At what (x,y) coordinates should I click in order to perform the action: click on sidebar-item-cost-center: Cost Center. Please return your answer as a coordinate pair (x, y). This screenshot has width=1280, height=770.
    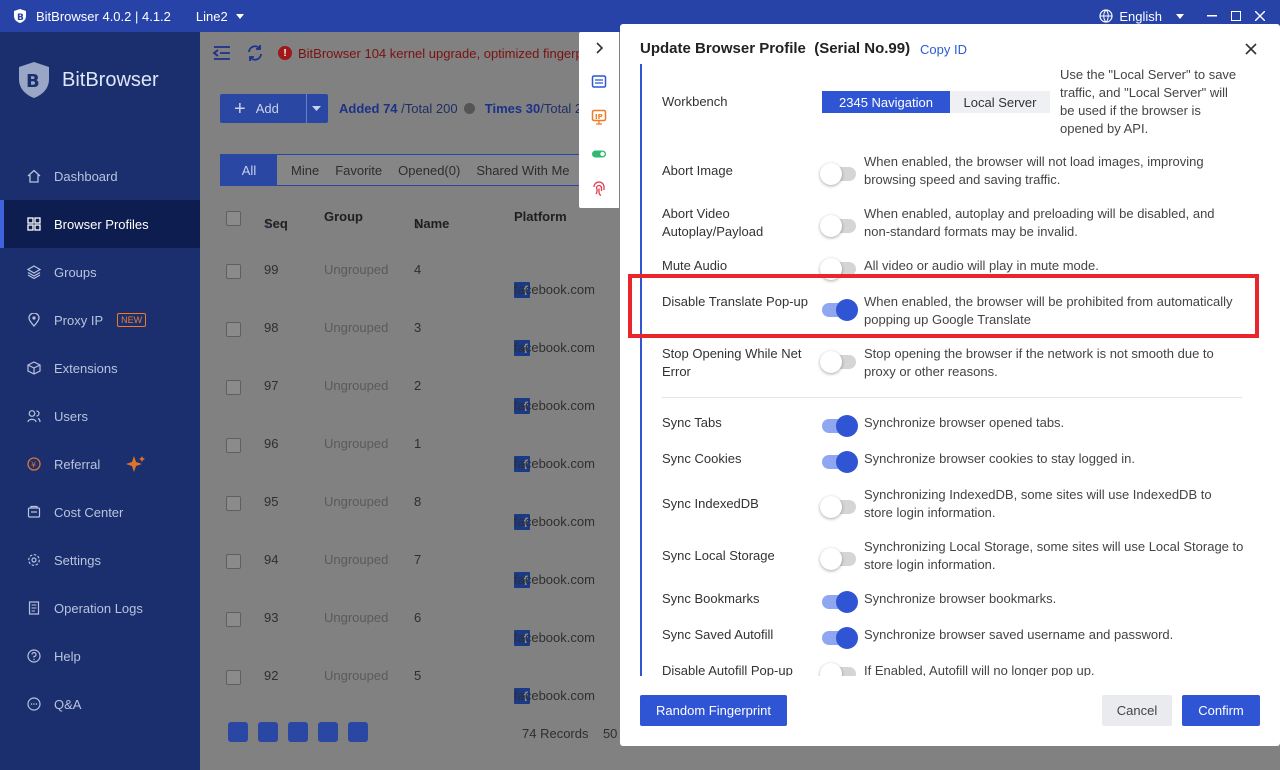
    Looking at the image, I should click on (100, 512).